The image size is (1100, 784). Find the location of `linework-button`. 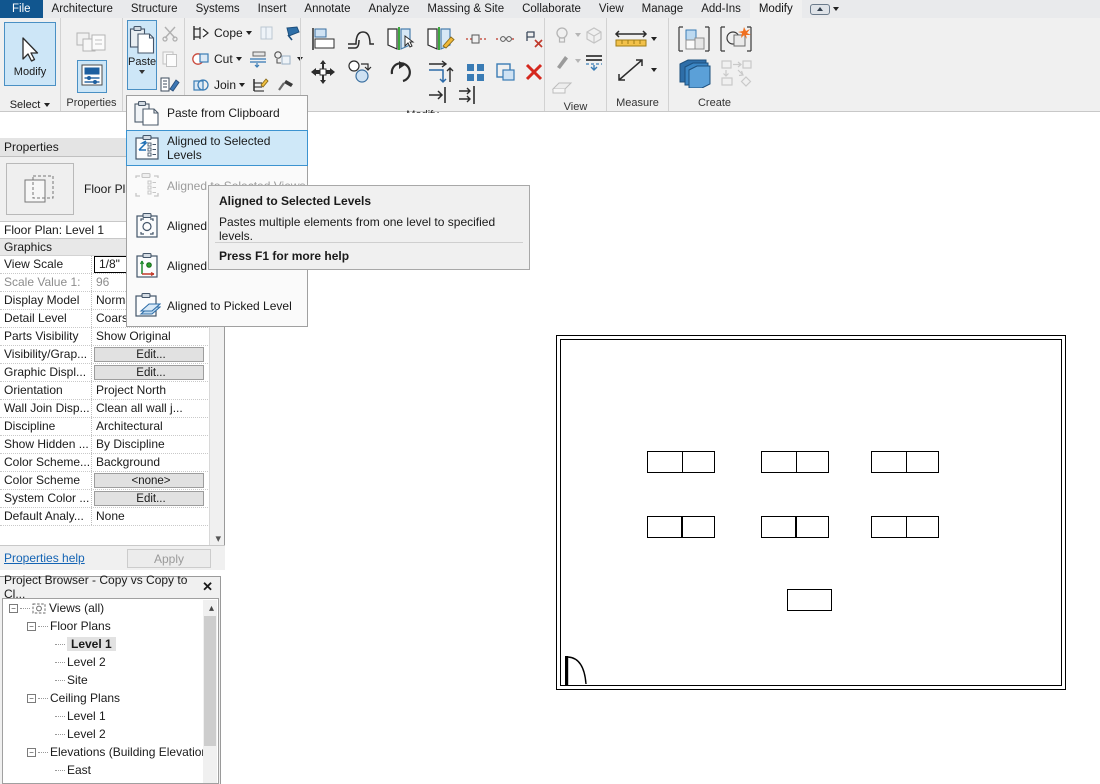

linework-button is located at coordinates (562, 61).